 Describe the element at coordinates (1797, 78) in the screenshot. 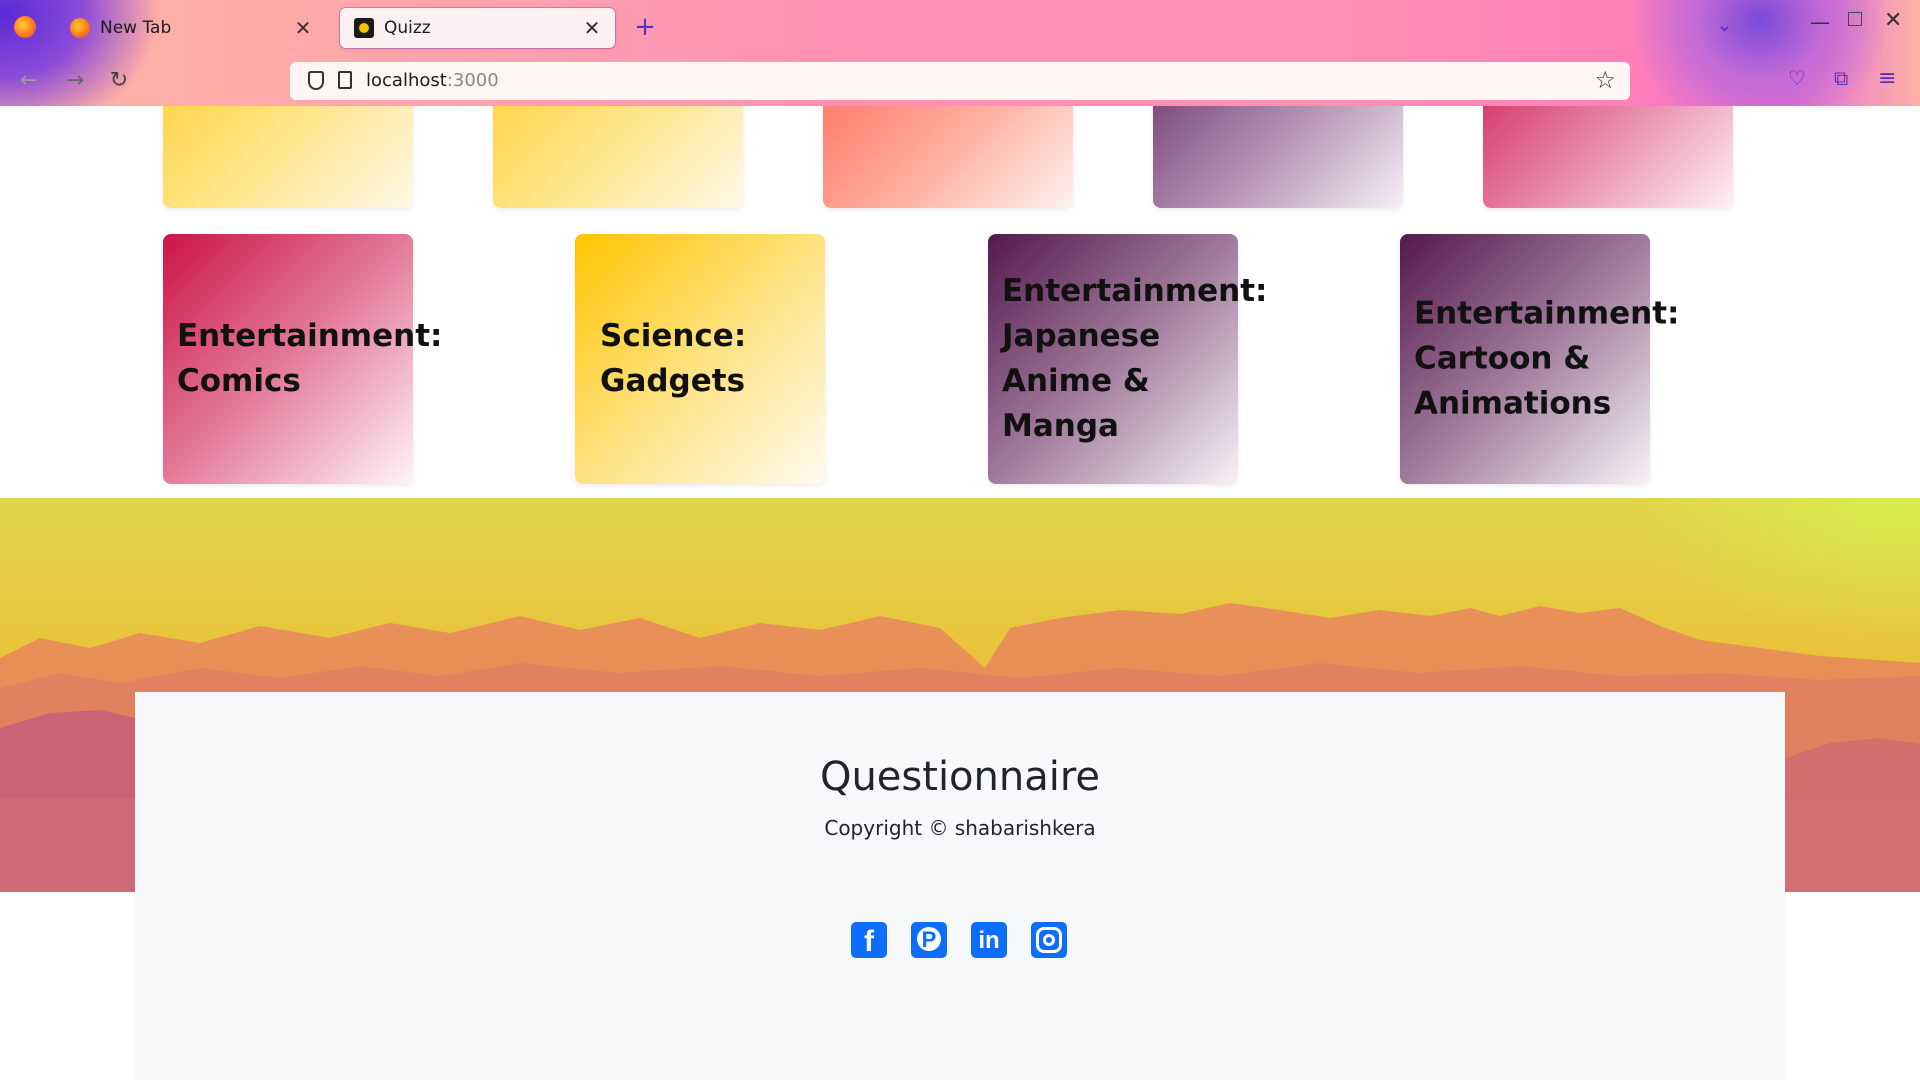

I see `pocket-icon: ♡` at that location.